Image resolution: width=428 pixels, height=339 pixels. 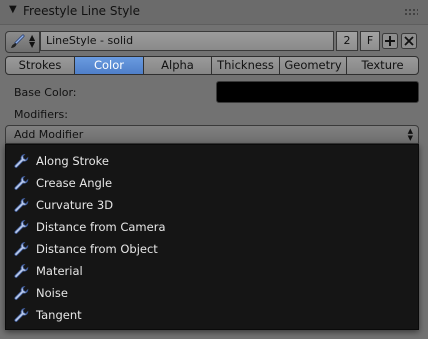 What do you see at coordinates (13, 9) in the screenshot?
I see `collapse-arrow-icon: ▼` at bounding box center [13, 9].